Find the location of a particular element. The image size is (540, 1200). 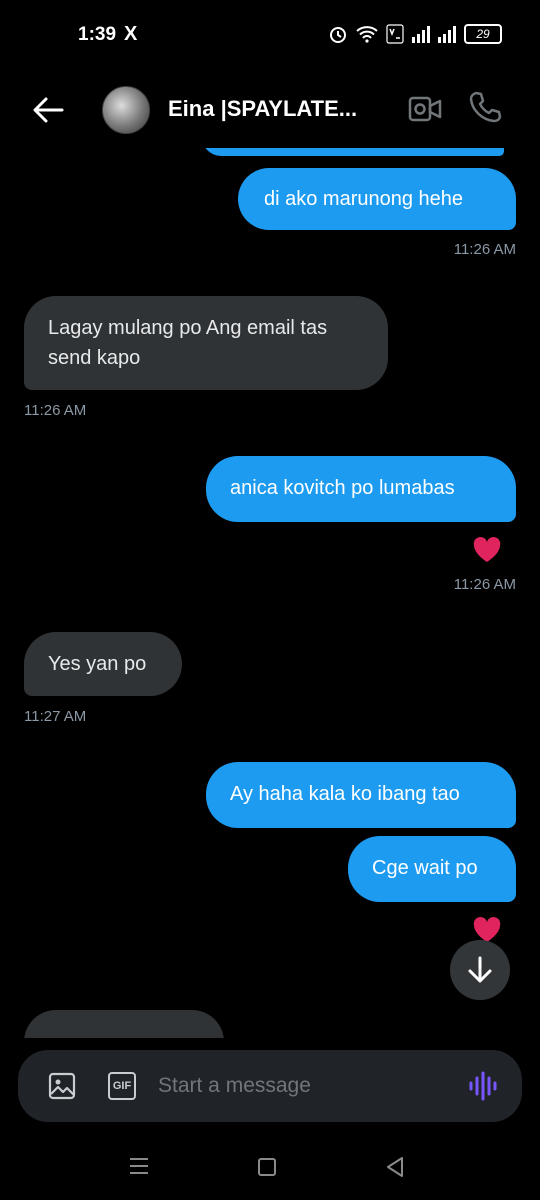

heart-reaction-icon is located at coordinates (487, 550).